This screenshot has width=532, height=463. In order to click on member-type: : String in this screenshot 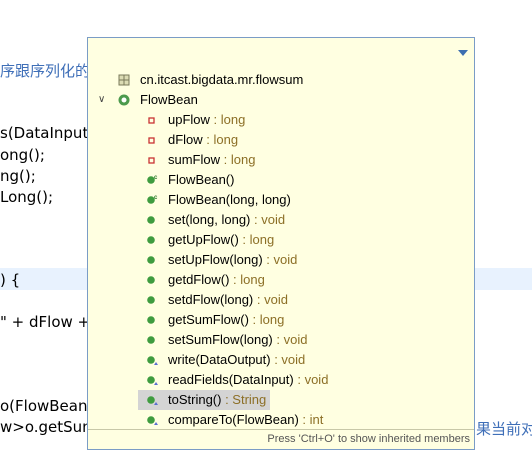, I will do `click(244, 399)`.